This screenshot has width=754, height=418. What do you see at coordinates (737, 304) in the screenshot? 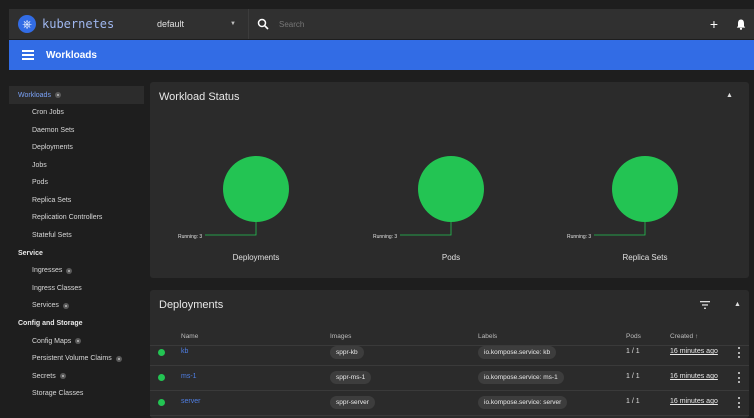
I see `collapse-icon: ▲` at bounding box center [737, 304].